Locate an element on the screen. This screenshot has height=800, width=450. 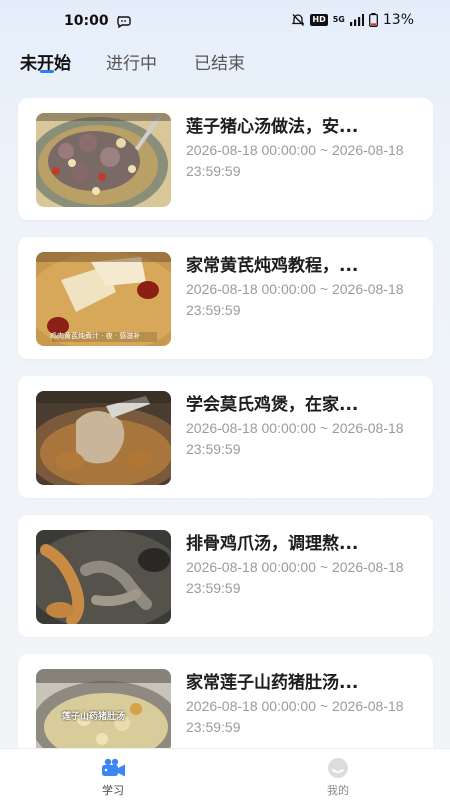
battery-percent: 13% is located at coordinates (398, 20).